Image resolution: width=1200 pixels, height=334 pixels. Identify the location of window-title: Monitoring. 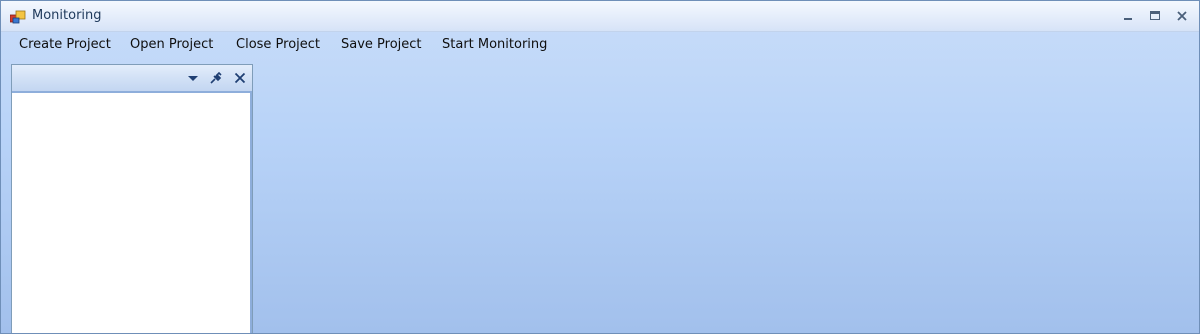
(67, 15).